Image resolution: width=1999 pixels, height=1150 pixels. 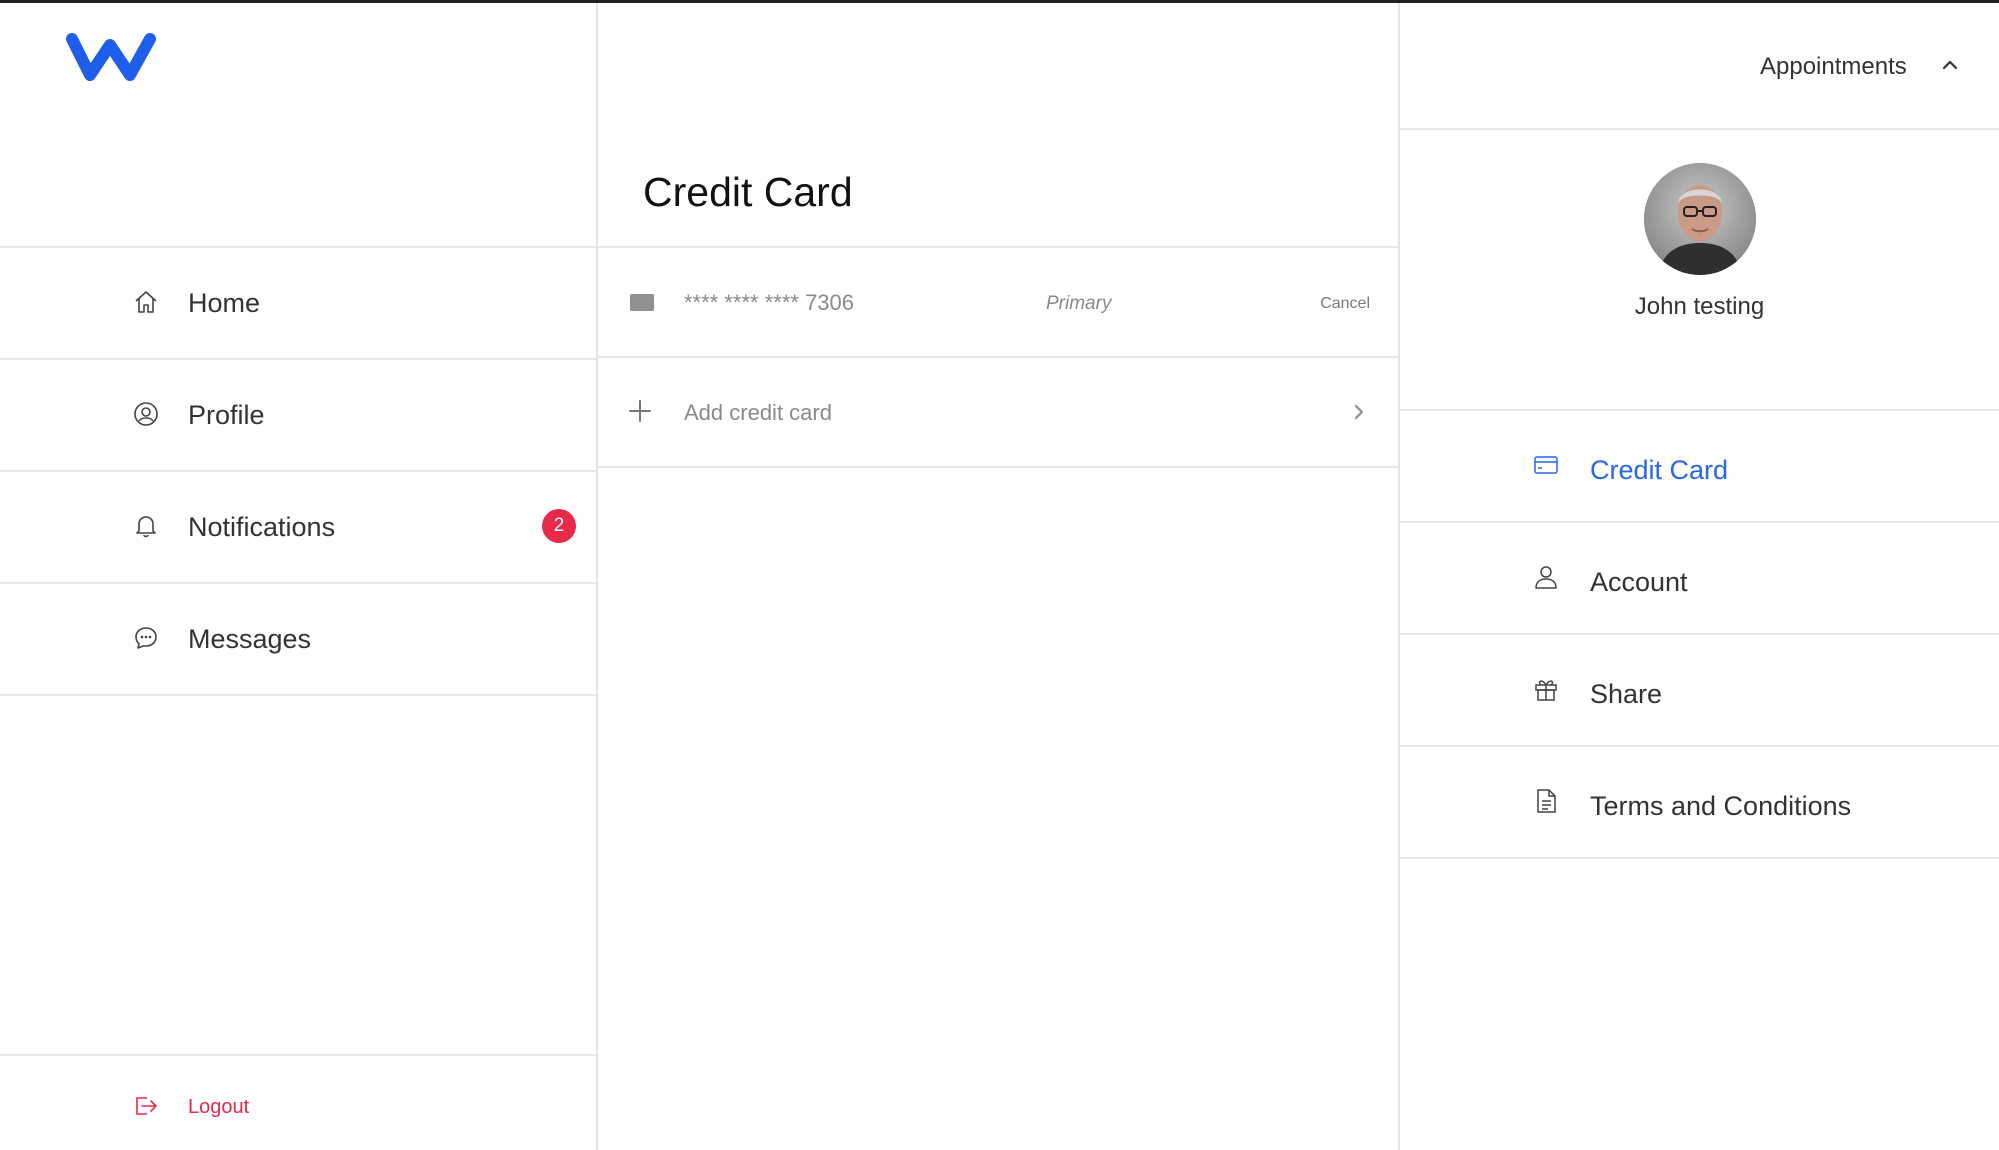 I want to click on menu-item-credit-card: Credit Card, so click(x=1699, y=467).